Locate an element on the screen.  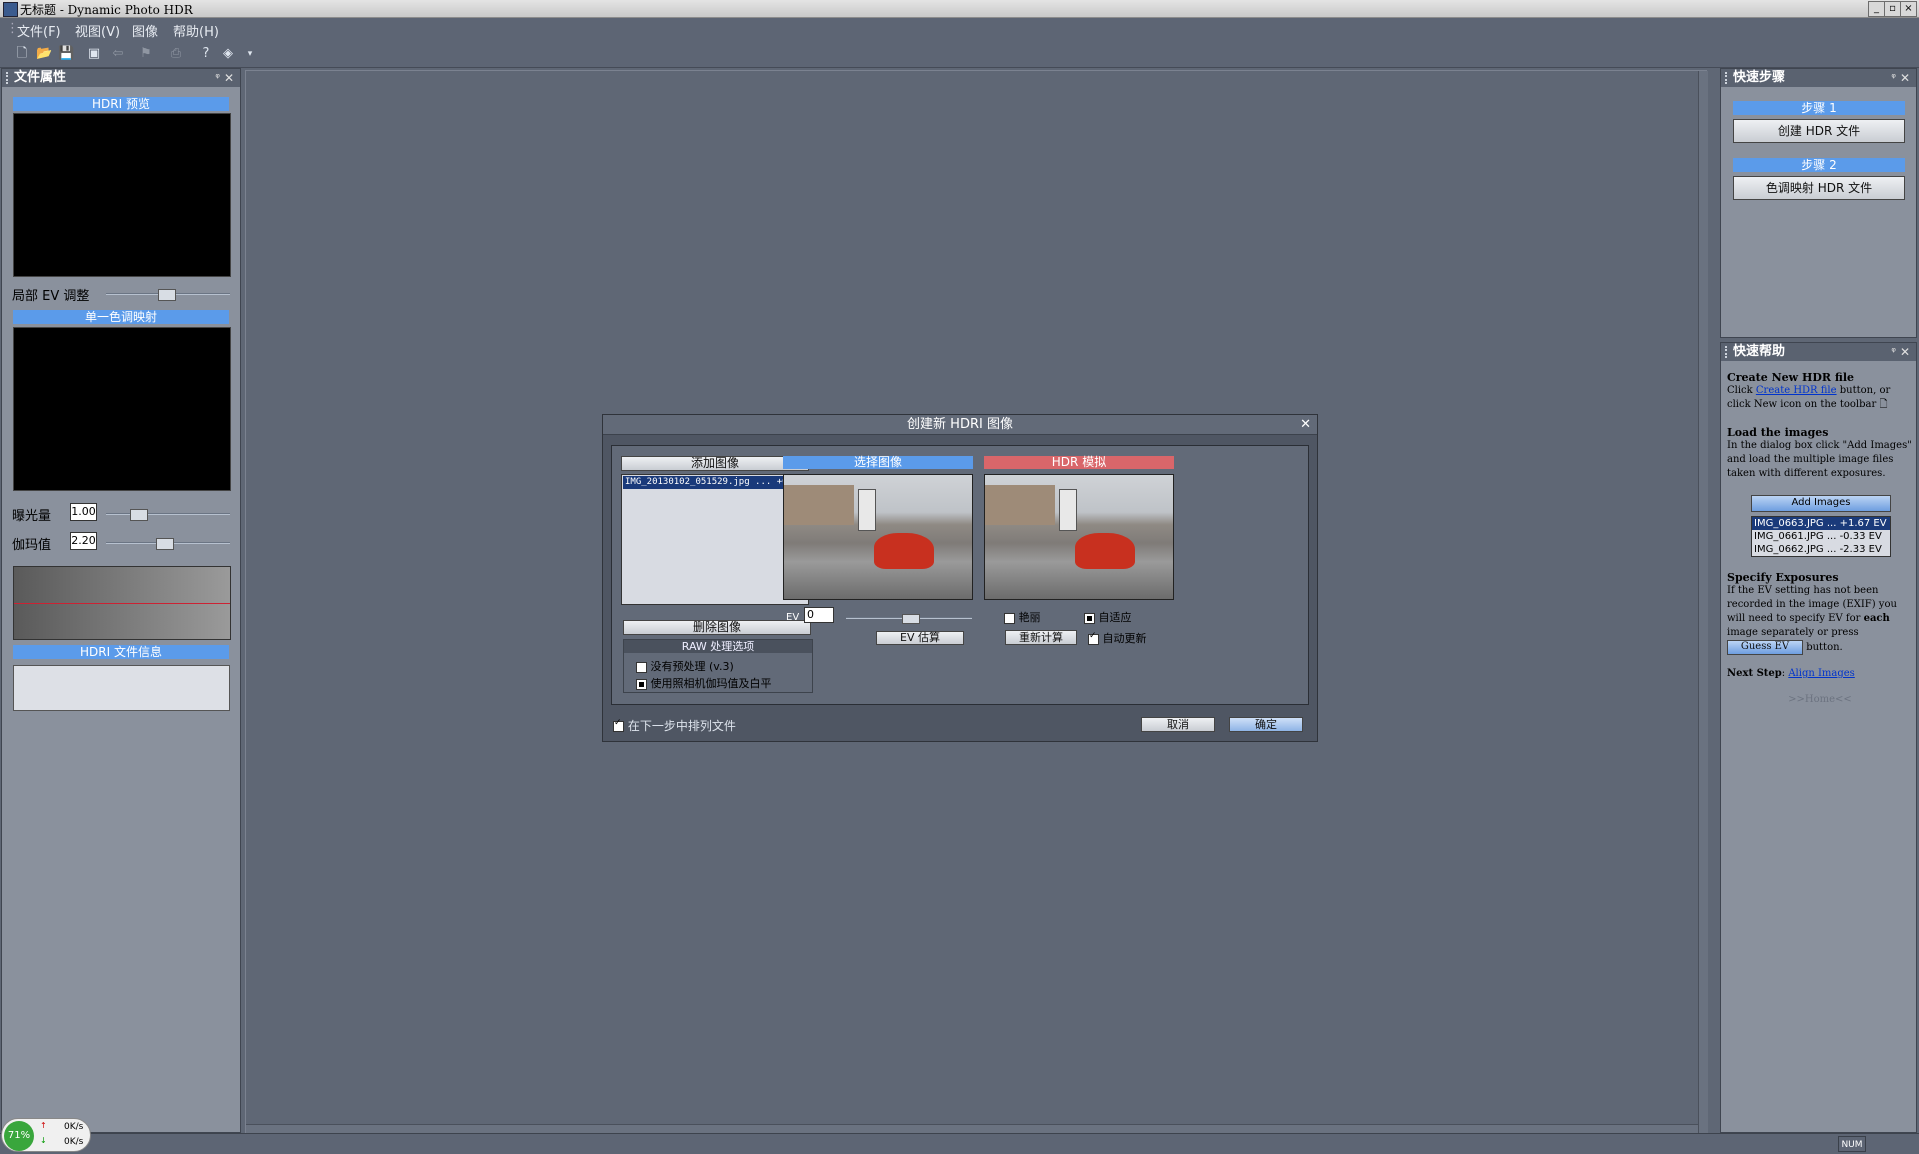
home-link: >>Home<< is located at coordinates (1820, 700).